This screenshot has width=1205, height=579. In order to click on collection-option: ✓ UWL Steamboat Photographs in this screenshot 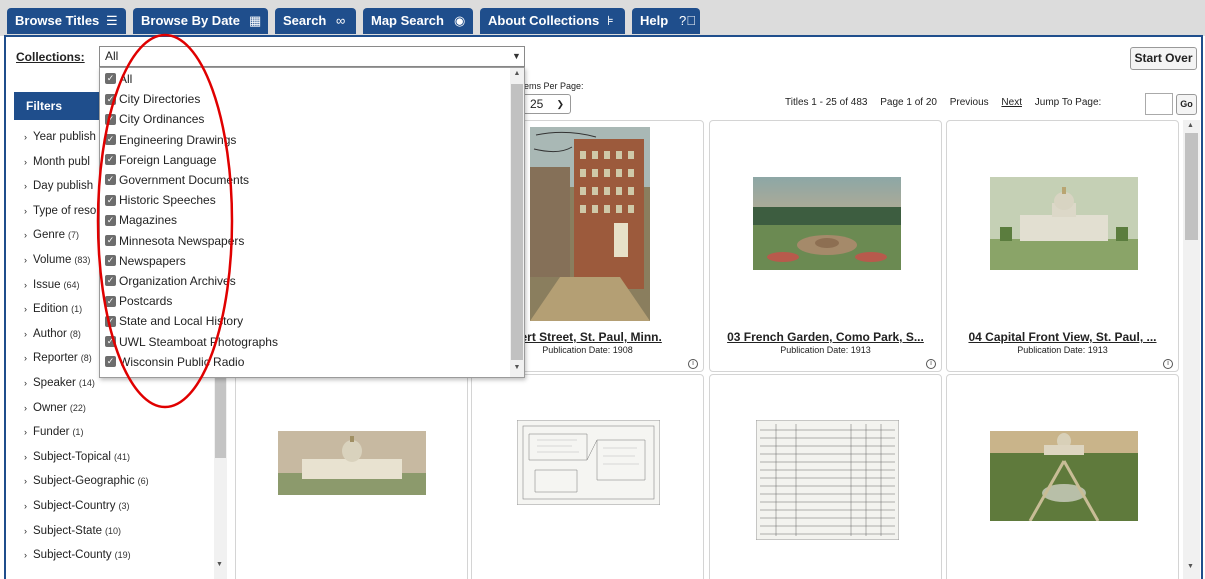, I will do `click(191, 342)`.